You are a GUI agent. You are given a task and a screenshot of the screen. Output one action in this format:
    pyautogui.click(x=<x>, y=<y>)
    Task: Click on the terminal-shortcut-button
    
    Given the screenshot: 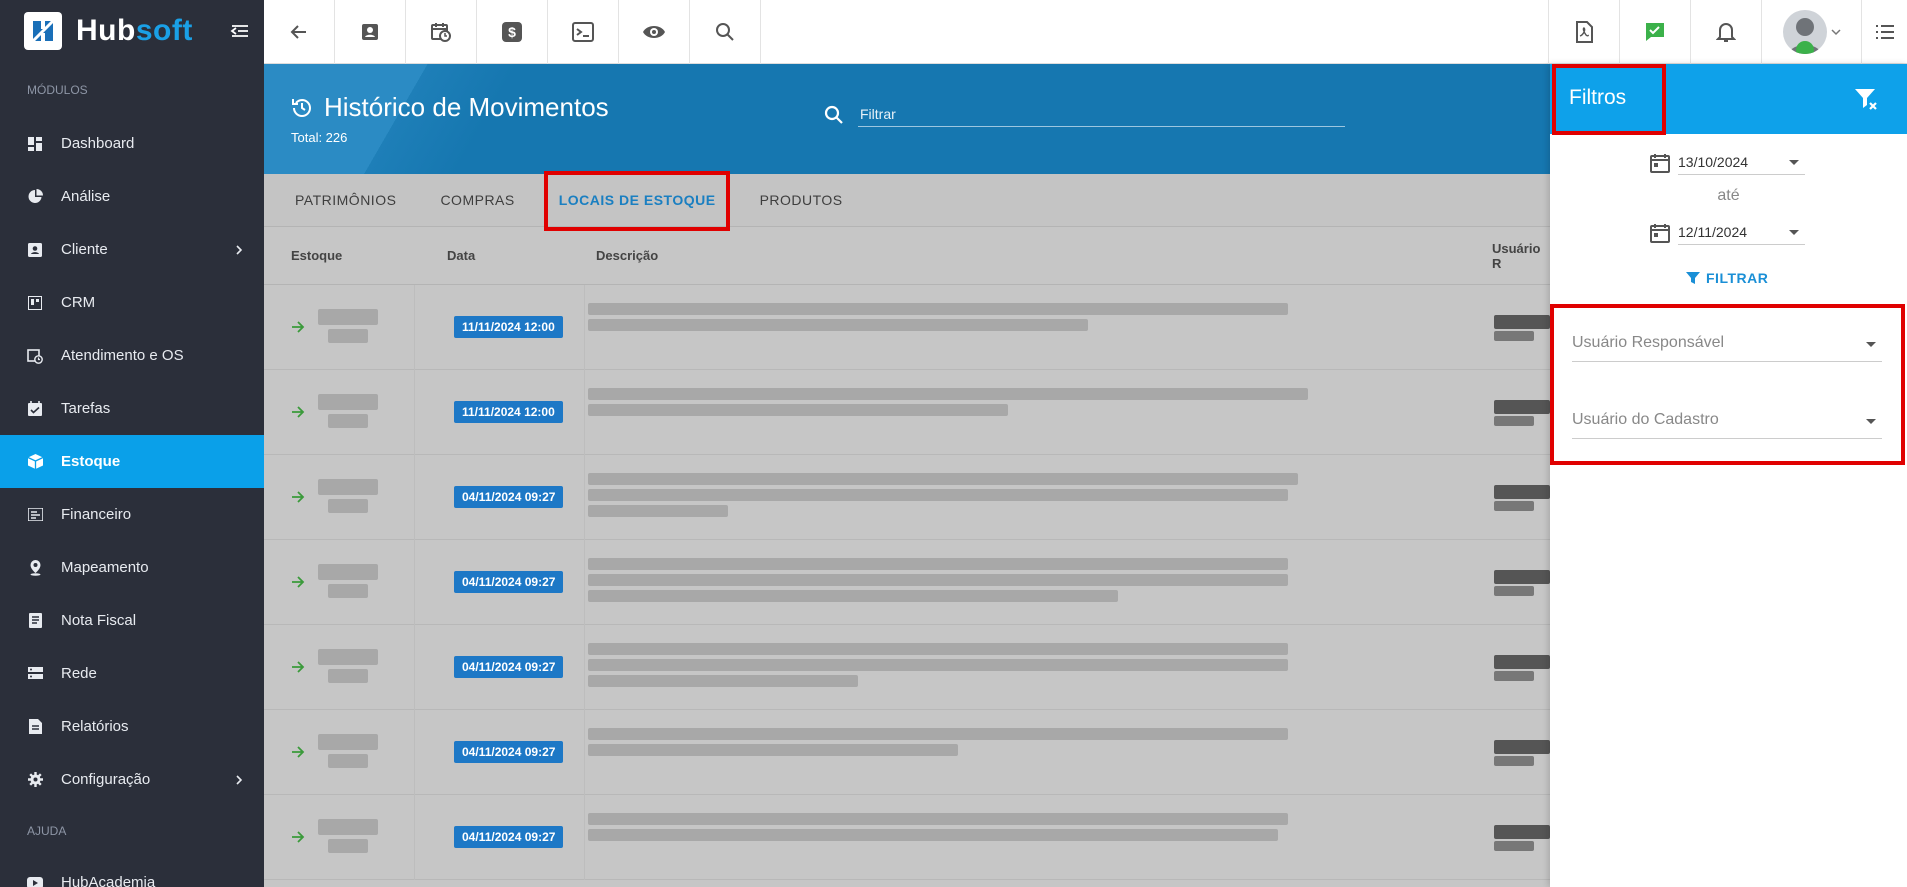 What is the action you would take?
    pyautogui.click(x=583, y=32)
    